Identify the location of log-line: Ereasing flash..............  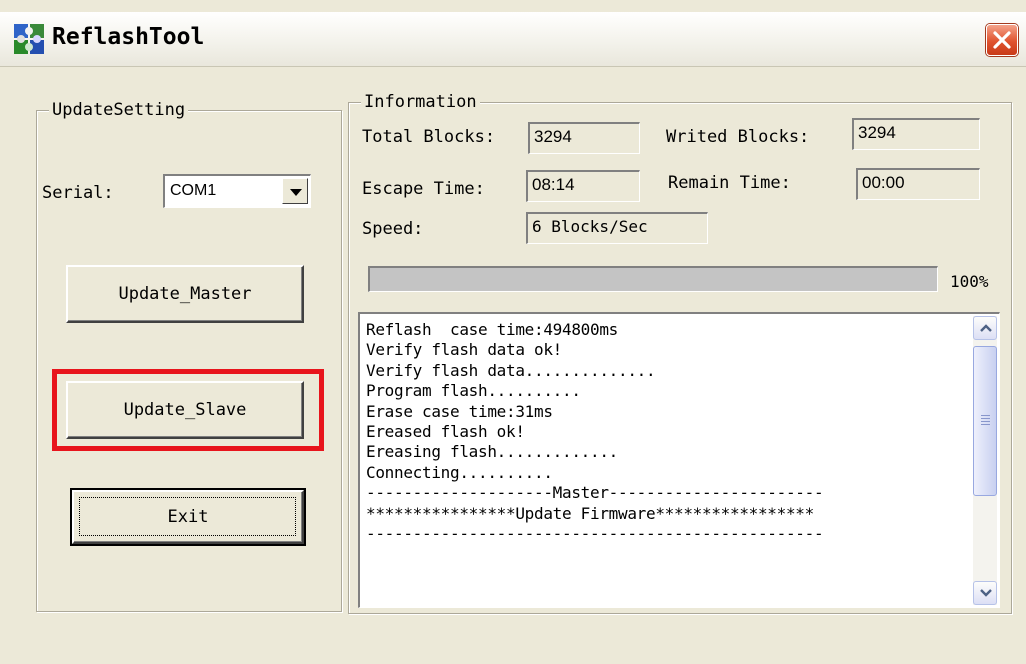
(492, 452).